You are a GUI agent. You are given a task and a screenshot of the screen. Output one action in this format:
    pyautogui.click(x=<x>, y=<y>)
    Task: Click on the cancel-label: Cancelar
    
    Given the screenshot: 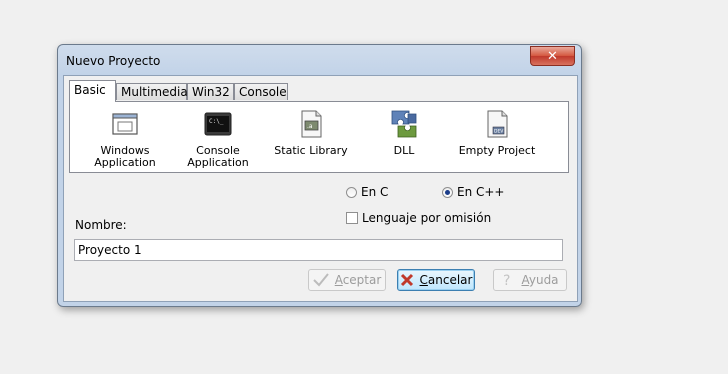 What is the action you would take?
    pyautogui.click(x=446, y=280)
    